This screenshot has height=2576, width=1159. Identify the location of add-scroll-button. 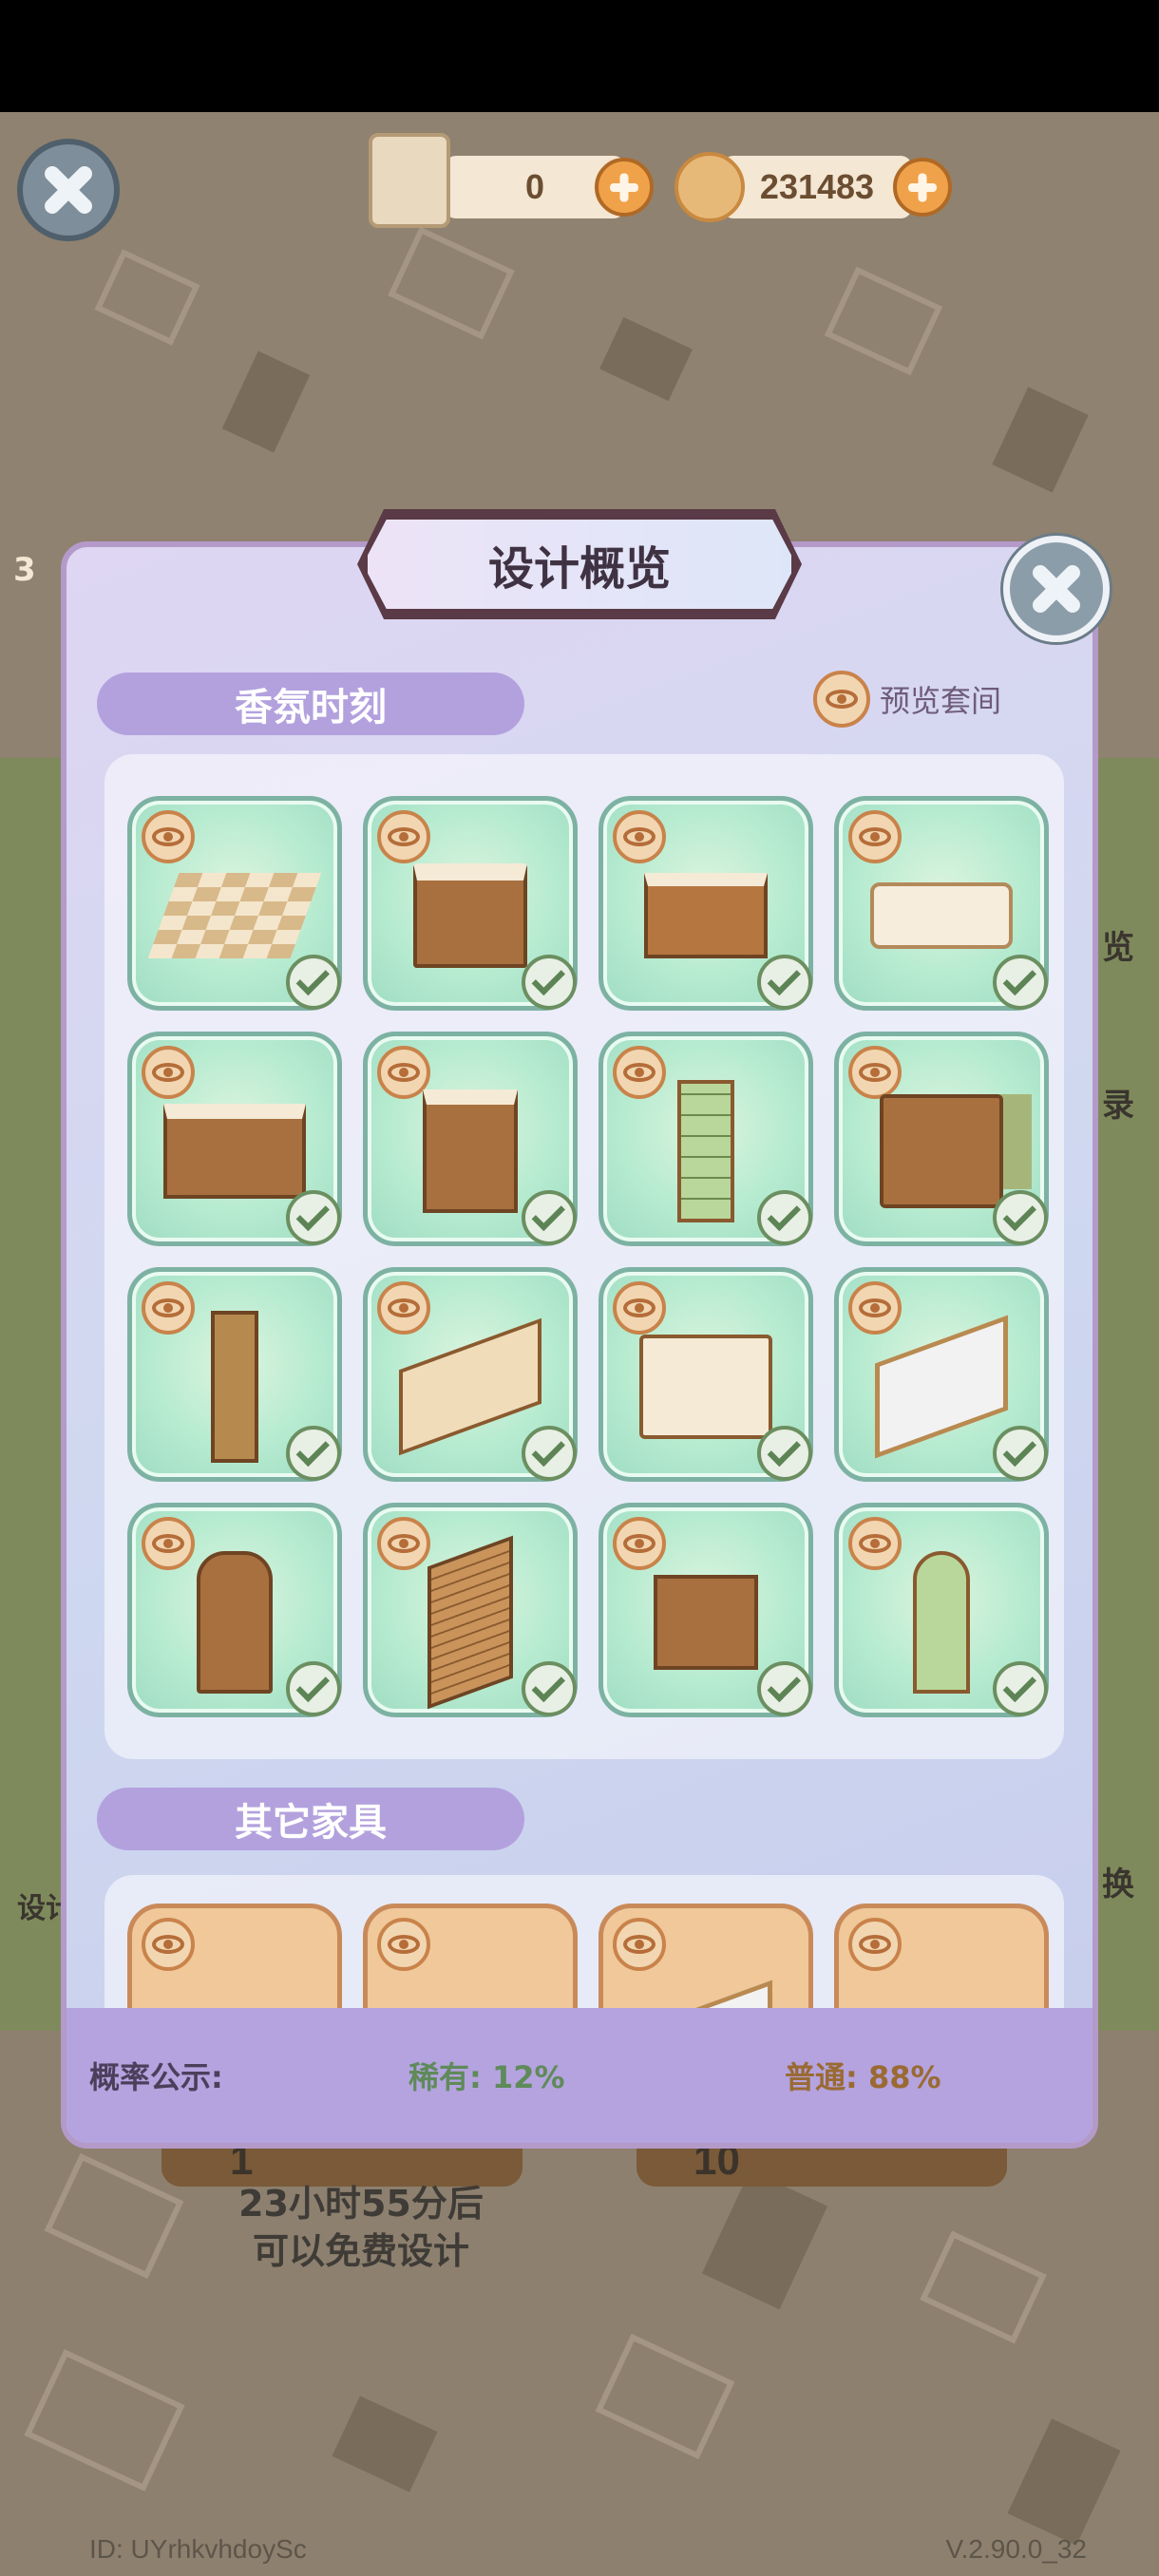
(624, 187).